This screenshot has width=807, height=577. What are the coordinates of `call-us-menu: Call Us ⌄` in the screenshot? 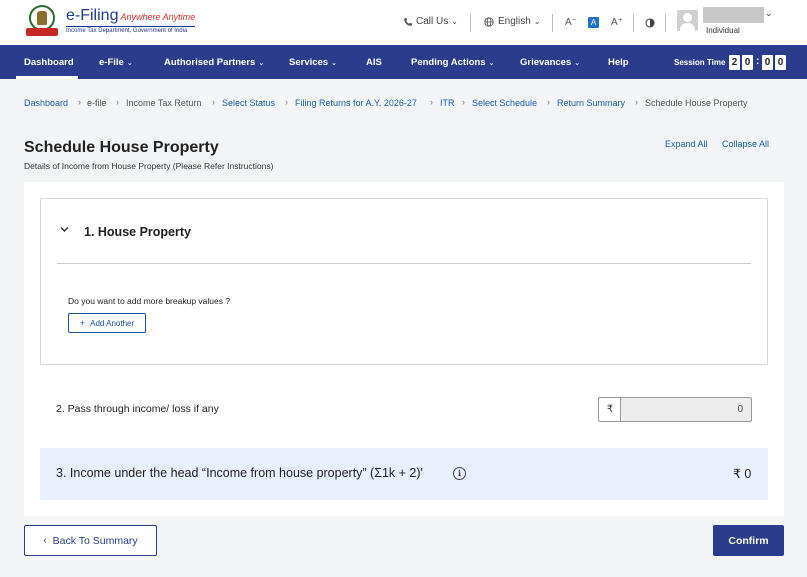 It's located at (430, 21).